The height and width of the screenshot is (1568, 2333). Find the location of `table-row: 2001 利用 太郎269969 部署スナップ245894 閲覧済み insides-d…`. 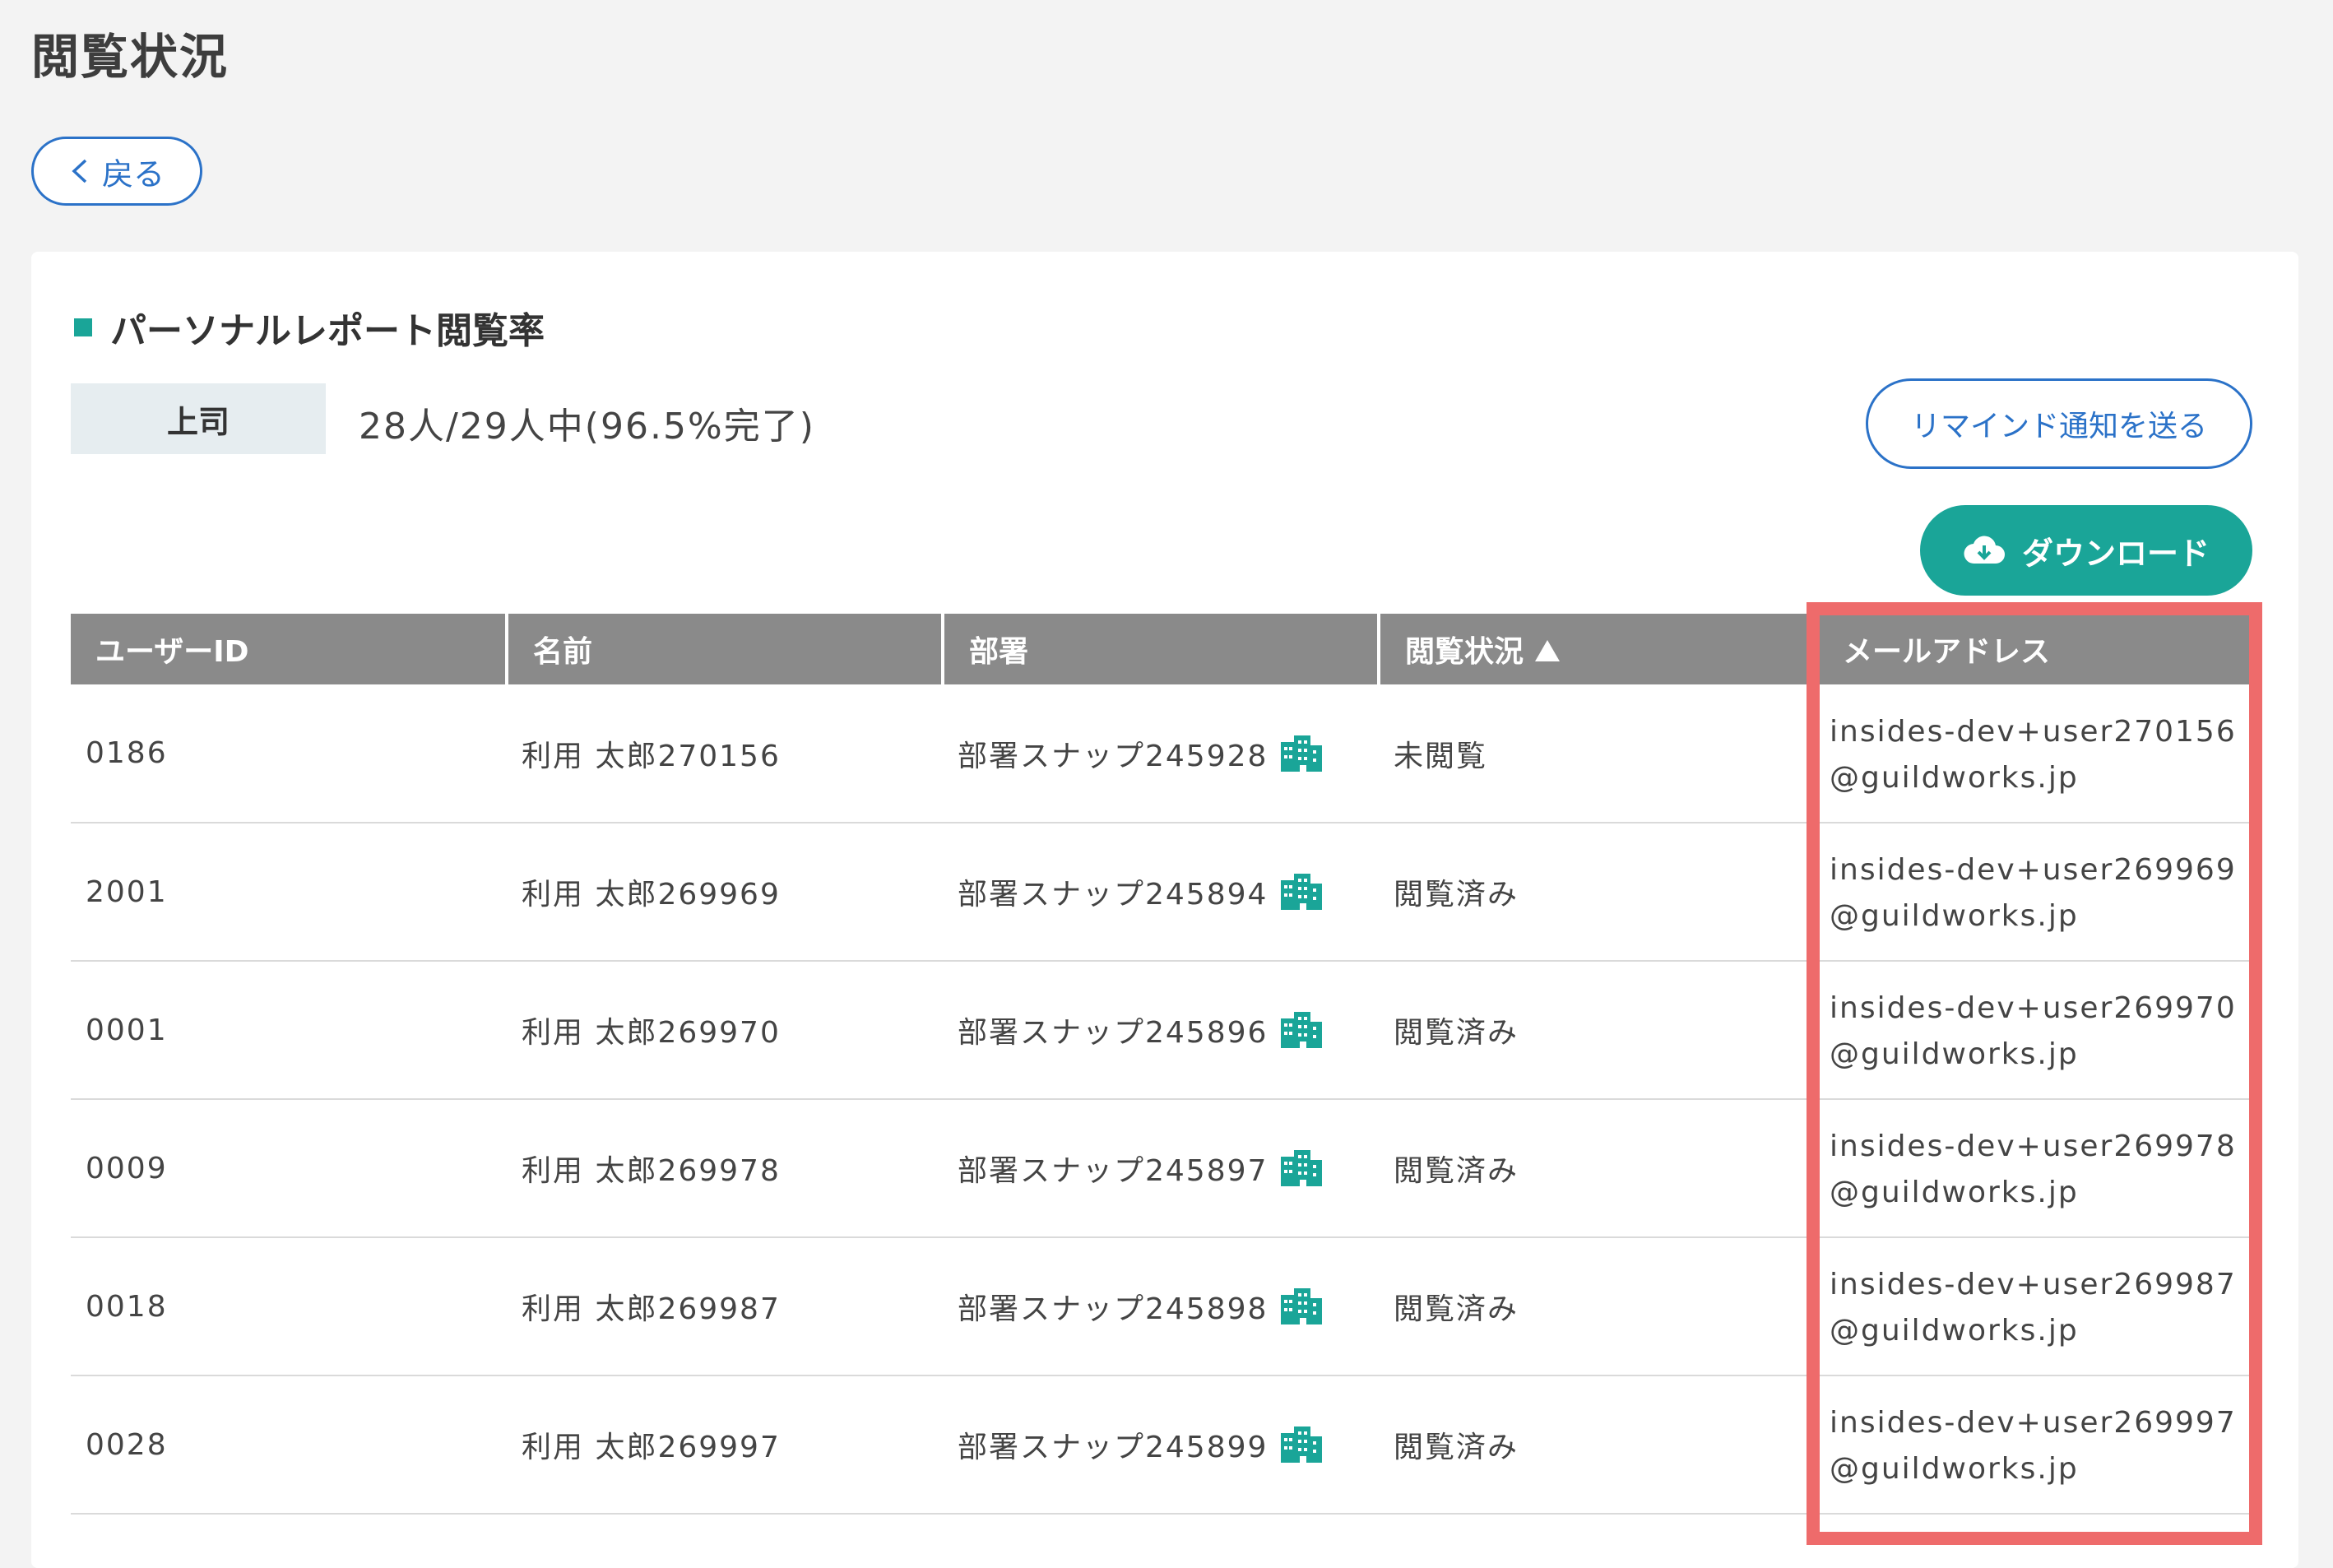

table-row: 2001 利用 太郎269969 部署スナップ245894 閲覧済み insides-d… is located at coordinates (1161, 892).